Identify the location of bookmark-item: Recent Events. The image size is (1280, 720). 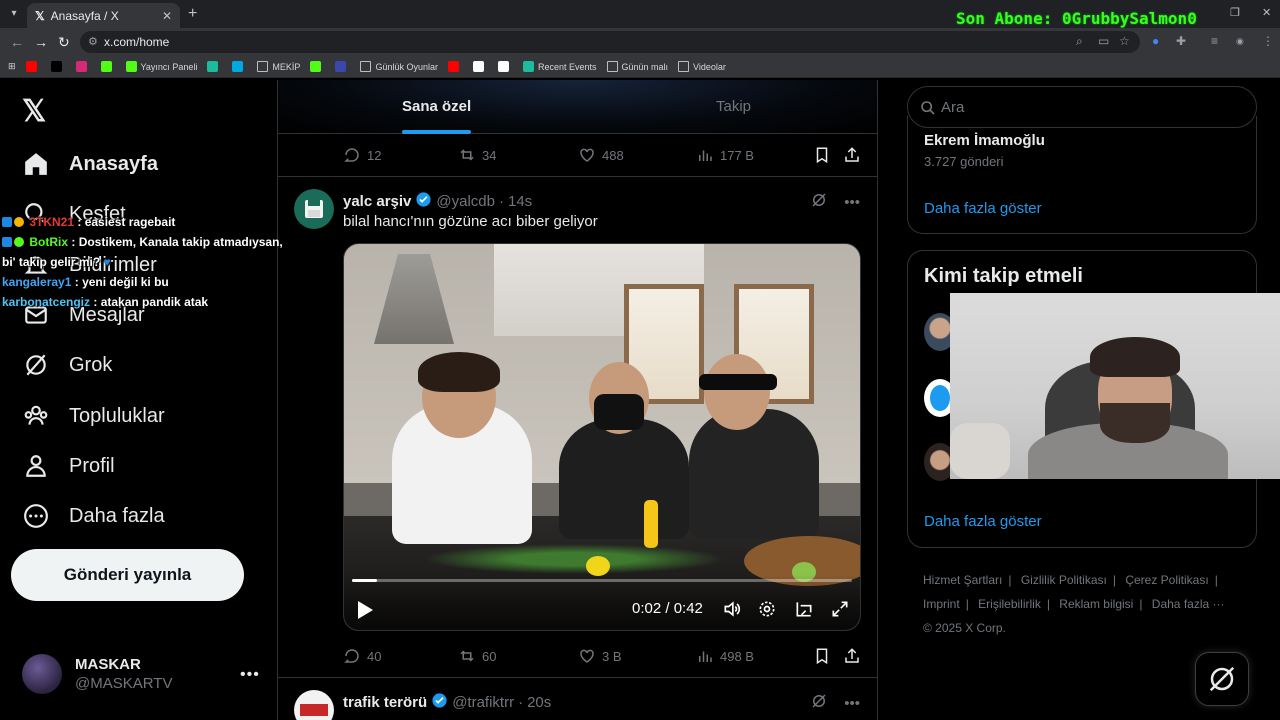
(559, 66).